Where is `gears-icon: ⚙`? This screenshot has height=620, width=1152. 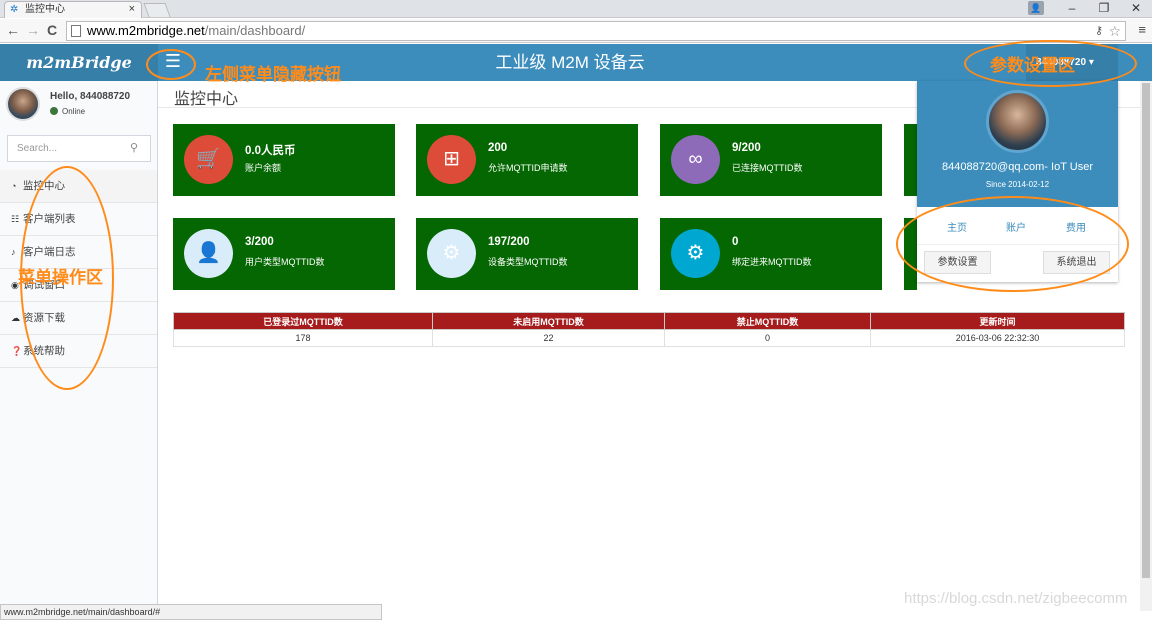 gears-icon: ⚙ is located at coordinates (695, 253).